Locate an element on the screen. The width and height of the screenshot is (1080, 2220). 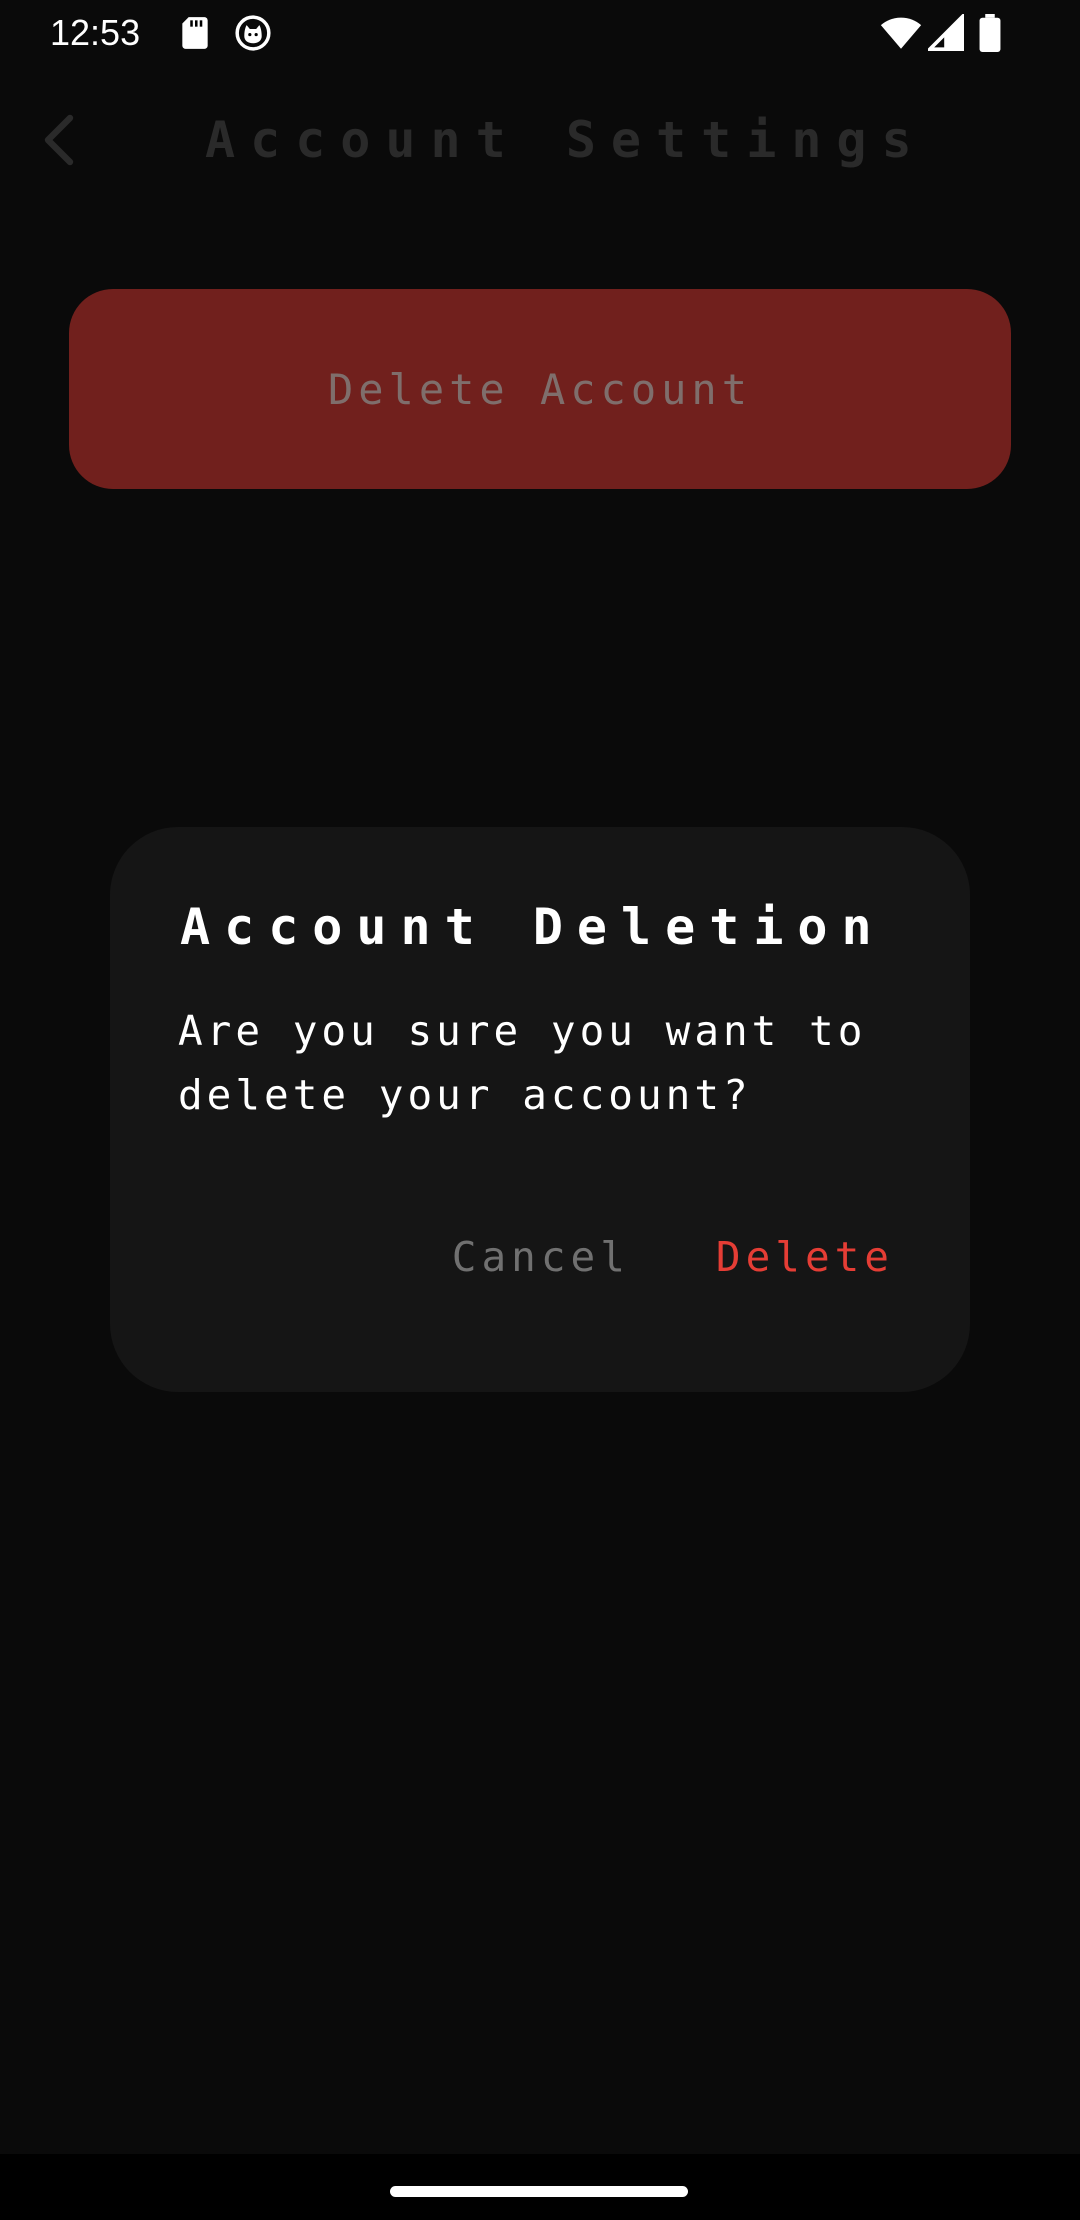
cell-signal-icon is located at coordinates (946, 32).